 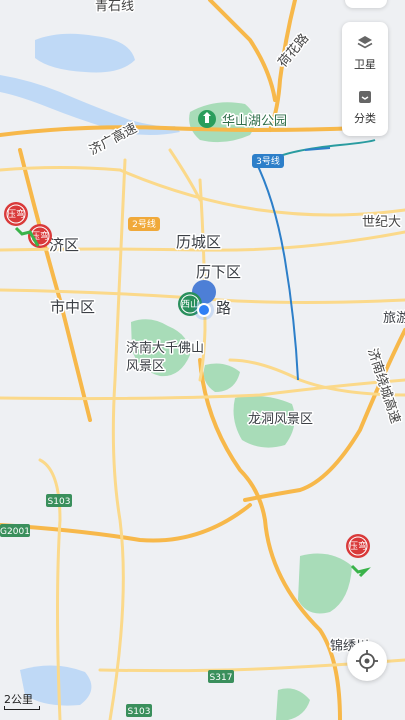 I want to click on label-qianfo-1: 济南大千佛山, so click(x=165, y=348).